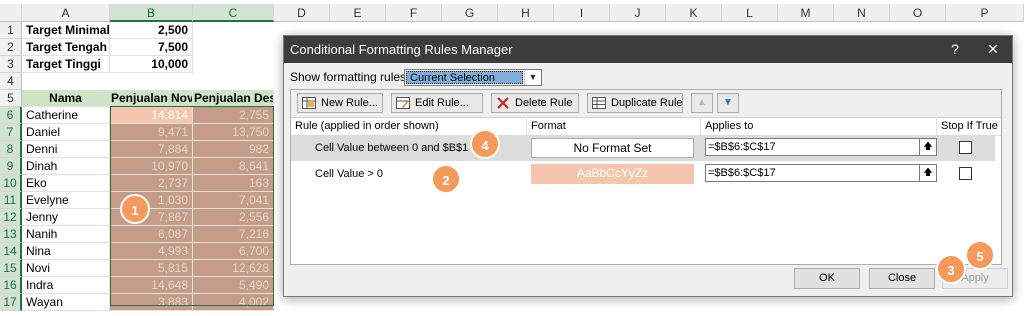  What do you see at coordinates (11, 13) in the screenshot?
I see `select-all-corner` at bounding box center [11, 13].